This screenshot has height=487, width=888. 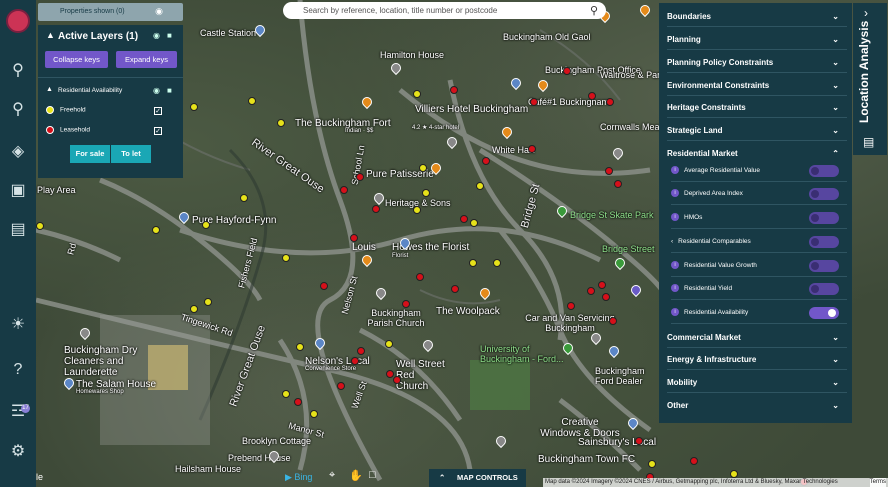 I want to click on section-energy-infrastructure: Energy & Infrastructure ⌄, so click(x=757, y=359).